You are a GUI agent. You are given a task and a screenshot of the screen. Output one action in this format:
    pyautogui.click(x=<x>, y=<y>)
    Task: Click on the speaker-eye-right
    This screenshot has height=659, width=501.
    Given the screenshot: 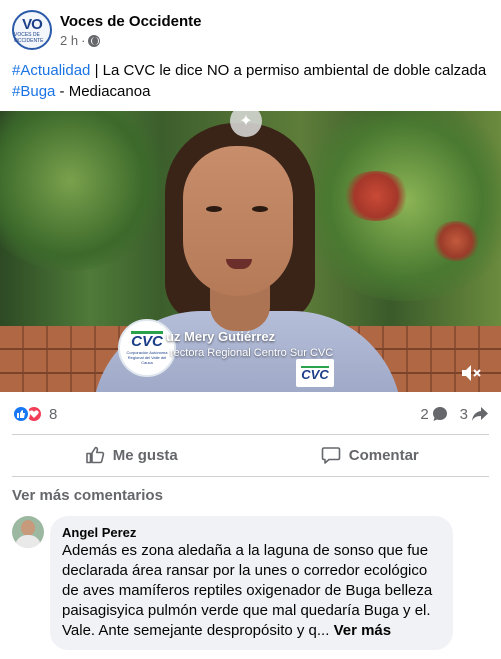 What is the action you would take?
    pyautogui.click(x=260, y=209)
    